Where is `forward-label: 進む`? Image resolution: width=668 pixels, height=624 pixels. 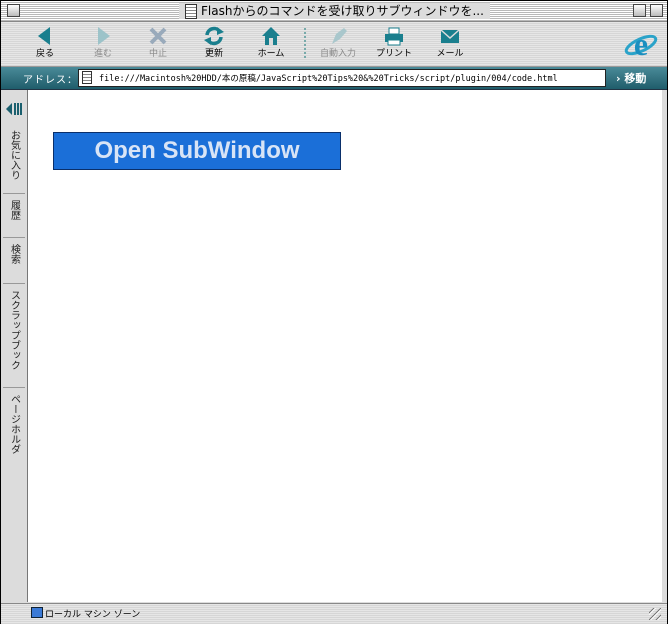 forward-label: 進む is located at coordinates (102, 54).